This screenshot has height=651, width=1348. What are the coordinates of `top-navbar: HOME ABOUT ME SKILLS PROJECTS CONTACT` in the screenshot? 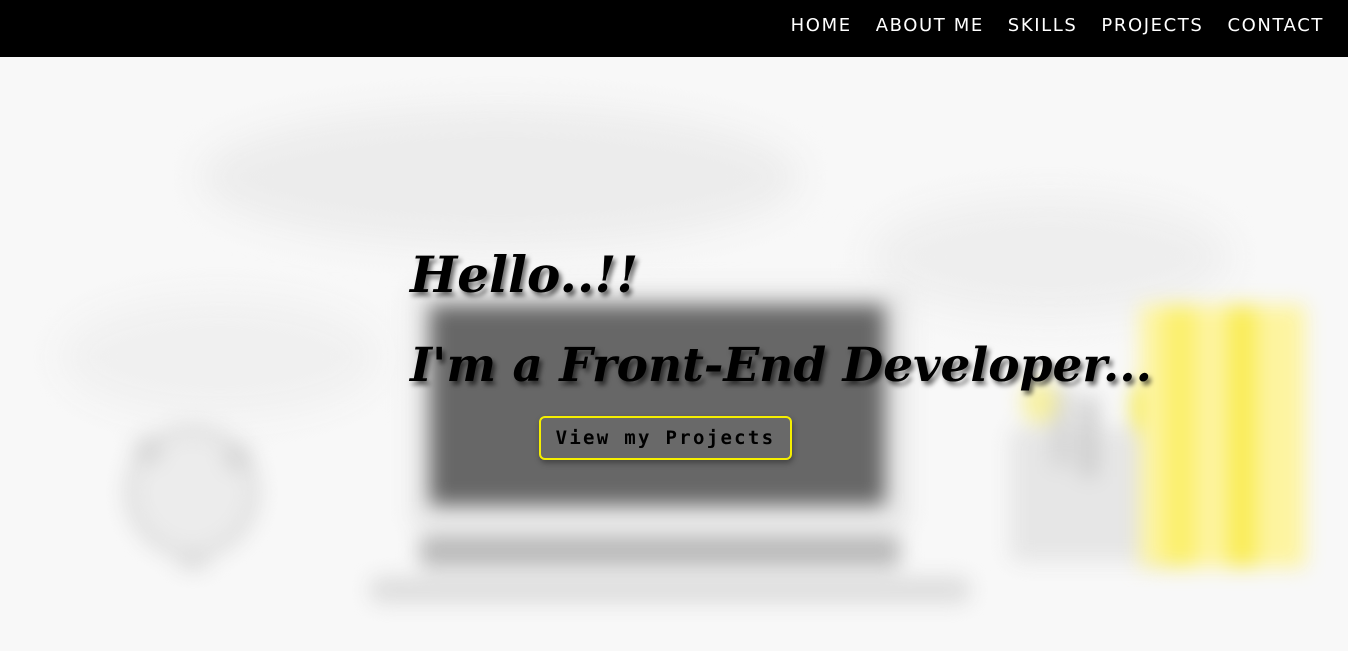 It's located at (674, 28).